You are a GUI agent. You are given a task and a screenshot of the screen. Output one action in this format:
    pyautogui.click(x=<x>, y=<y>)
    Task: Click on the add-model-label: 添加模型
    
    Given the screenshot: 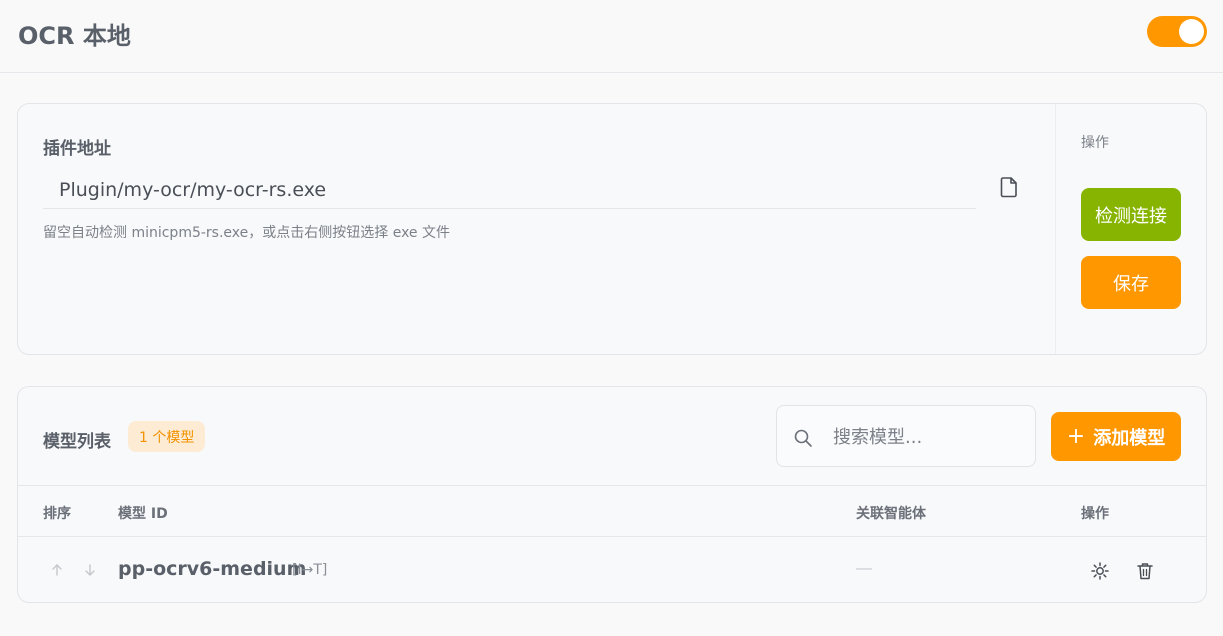 What is the action you would take?
    pyautogui.click(x=1129, y=438)
    